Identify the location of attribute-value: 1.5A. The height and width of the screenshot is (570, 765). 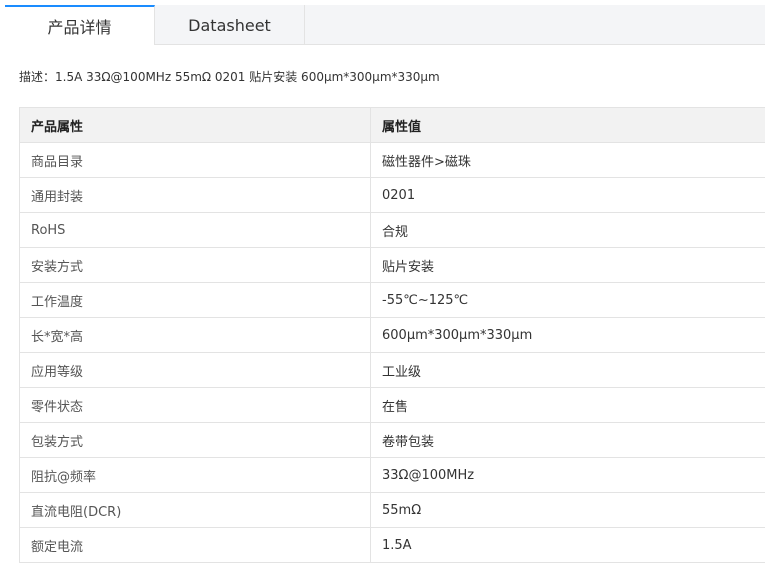
(567, 545).